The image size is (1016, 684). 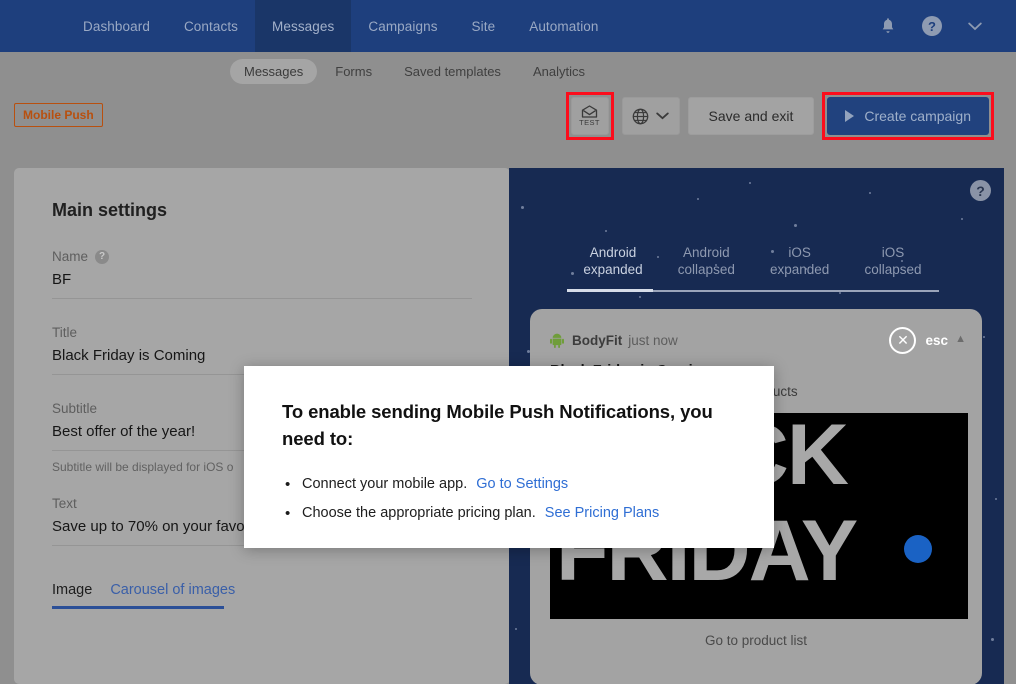 What do you see at coordinates (58, 115) in the screenshot?
I see `status-badge-mobile-push: Mobile Push` at bounding box center [58, 115].